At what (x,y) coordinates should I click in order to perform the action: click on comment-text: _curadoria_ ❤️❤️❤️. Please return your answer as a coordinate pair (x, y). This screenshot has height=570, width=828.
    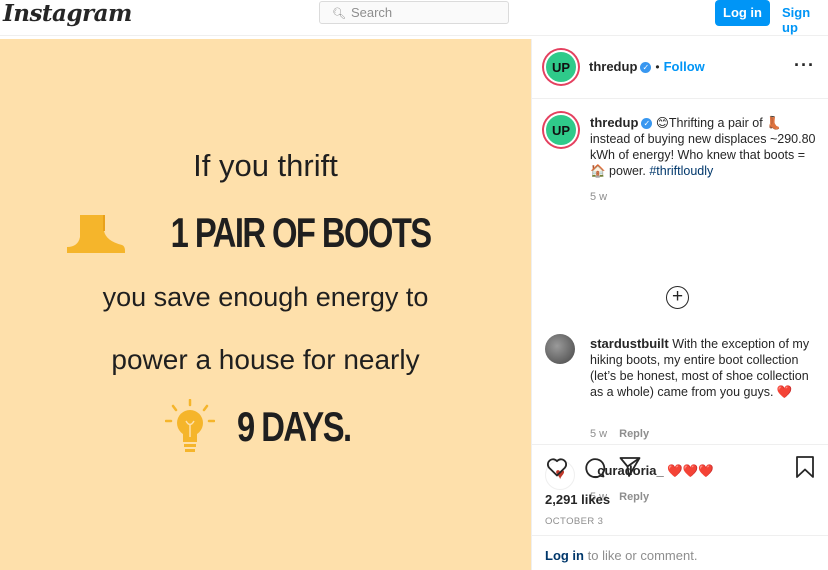
    Looking at the image, I should click on (652, 471).